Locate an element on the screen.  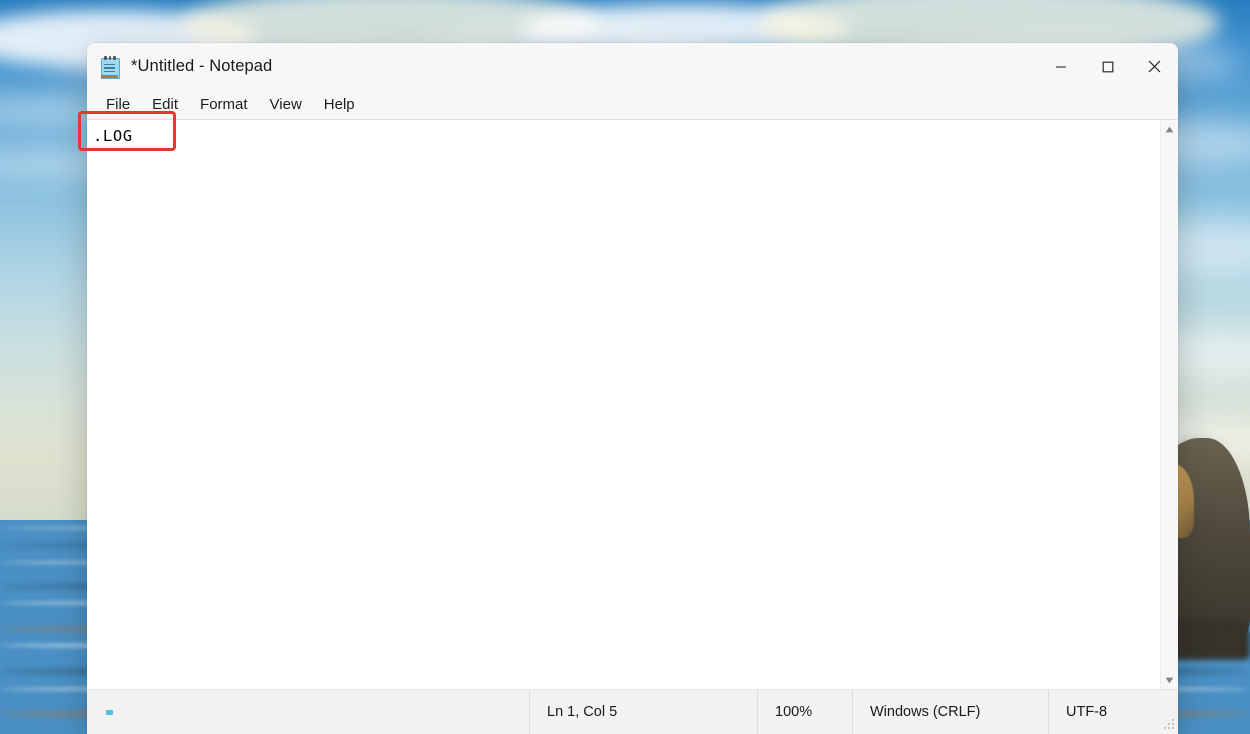
status-indicator-dot is located at coordinates (109, 712).